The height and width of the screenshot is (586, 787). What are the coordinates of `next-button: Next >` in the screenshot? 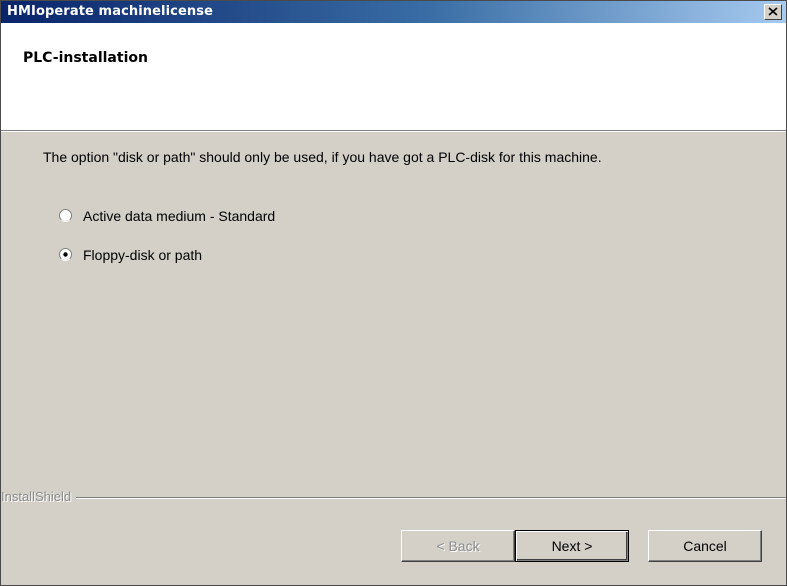 It's located at (572, 546).